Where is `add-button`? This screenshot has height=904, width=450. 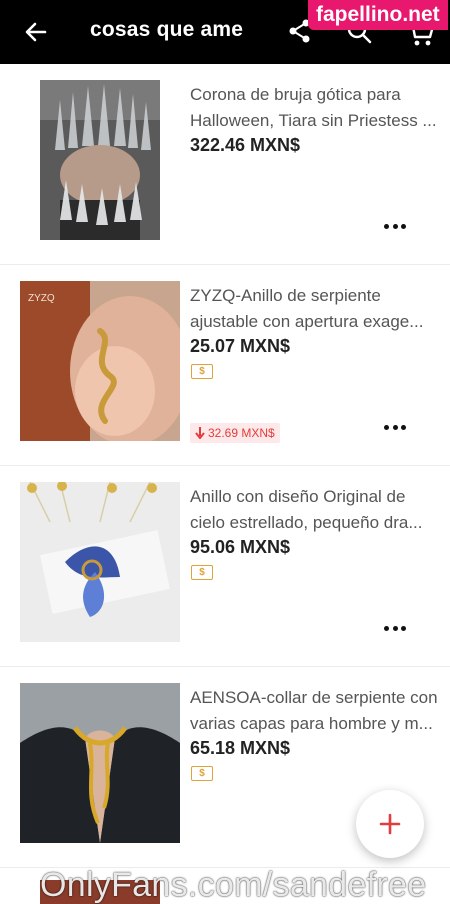 add-button is located at coordinates (390, 824).